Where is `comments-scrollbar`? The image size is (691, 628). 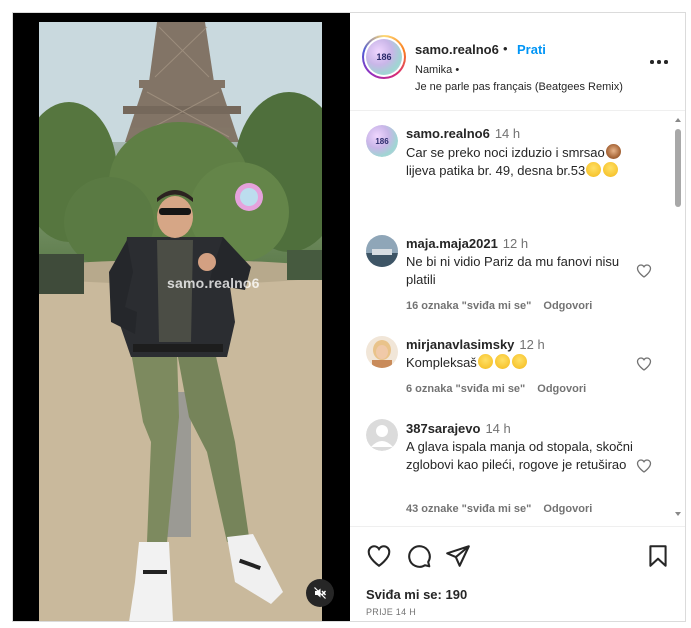 comments-scrollbar is located at coordinates (678, 318).